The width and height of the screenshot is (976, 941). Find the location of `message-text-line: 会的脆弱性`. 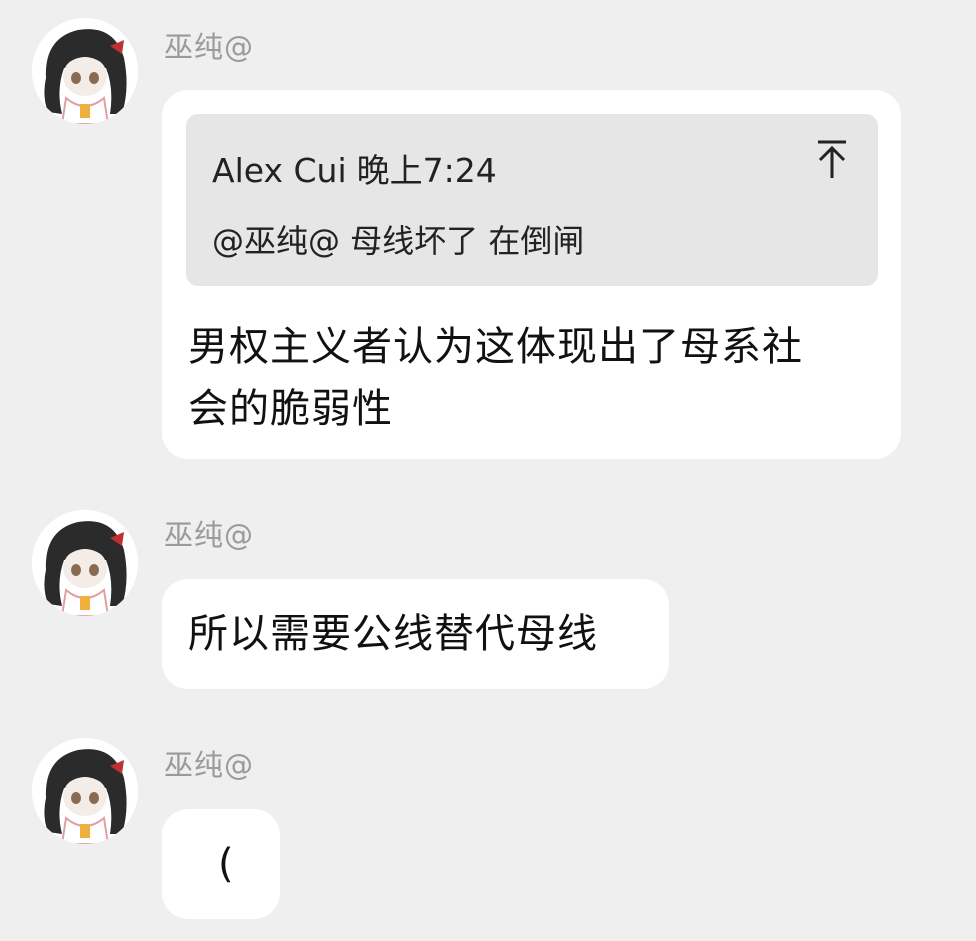

message-text-line: 会的脆弱性 is located at coordinates (290, 409).